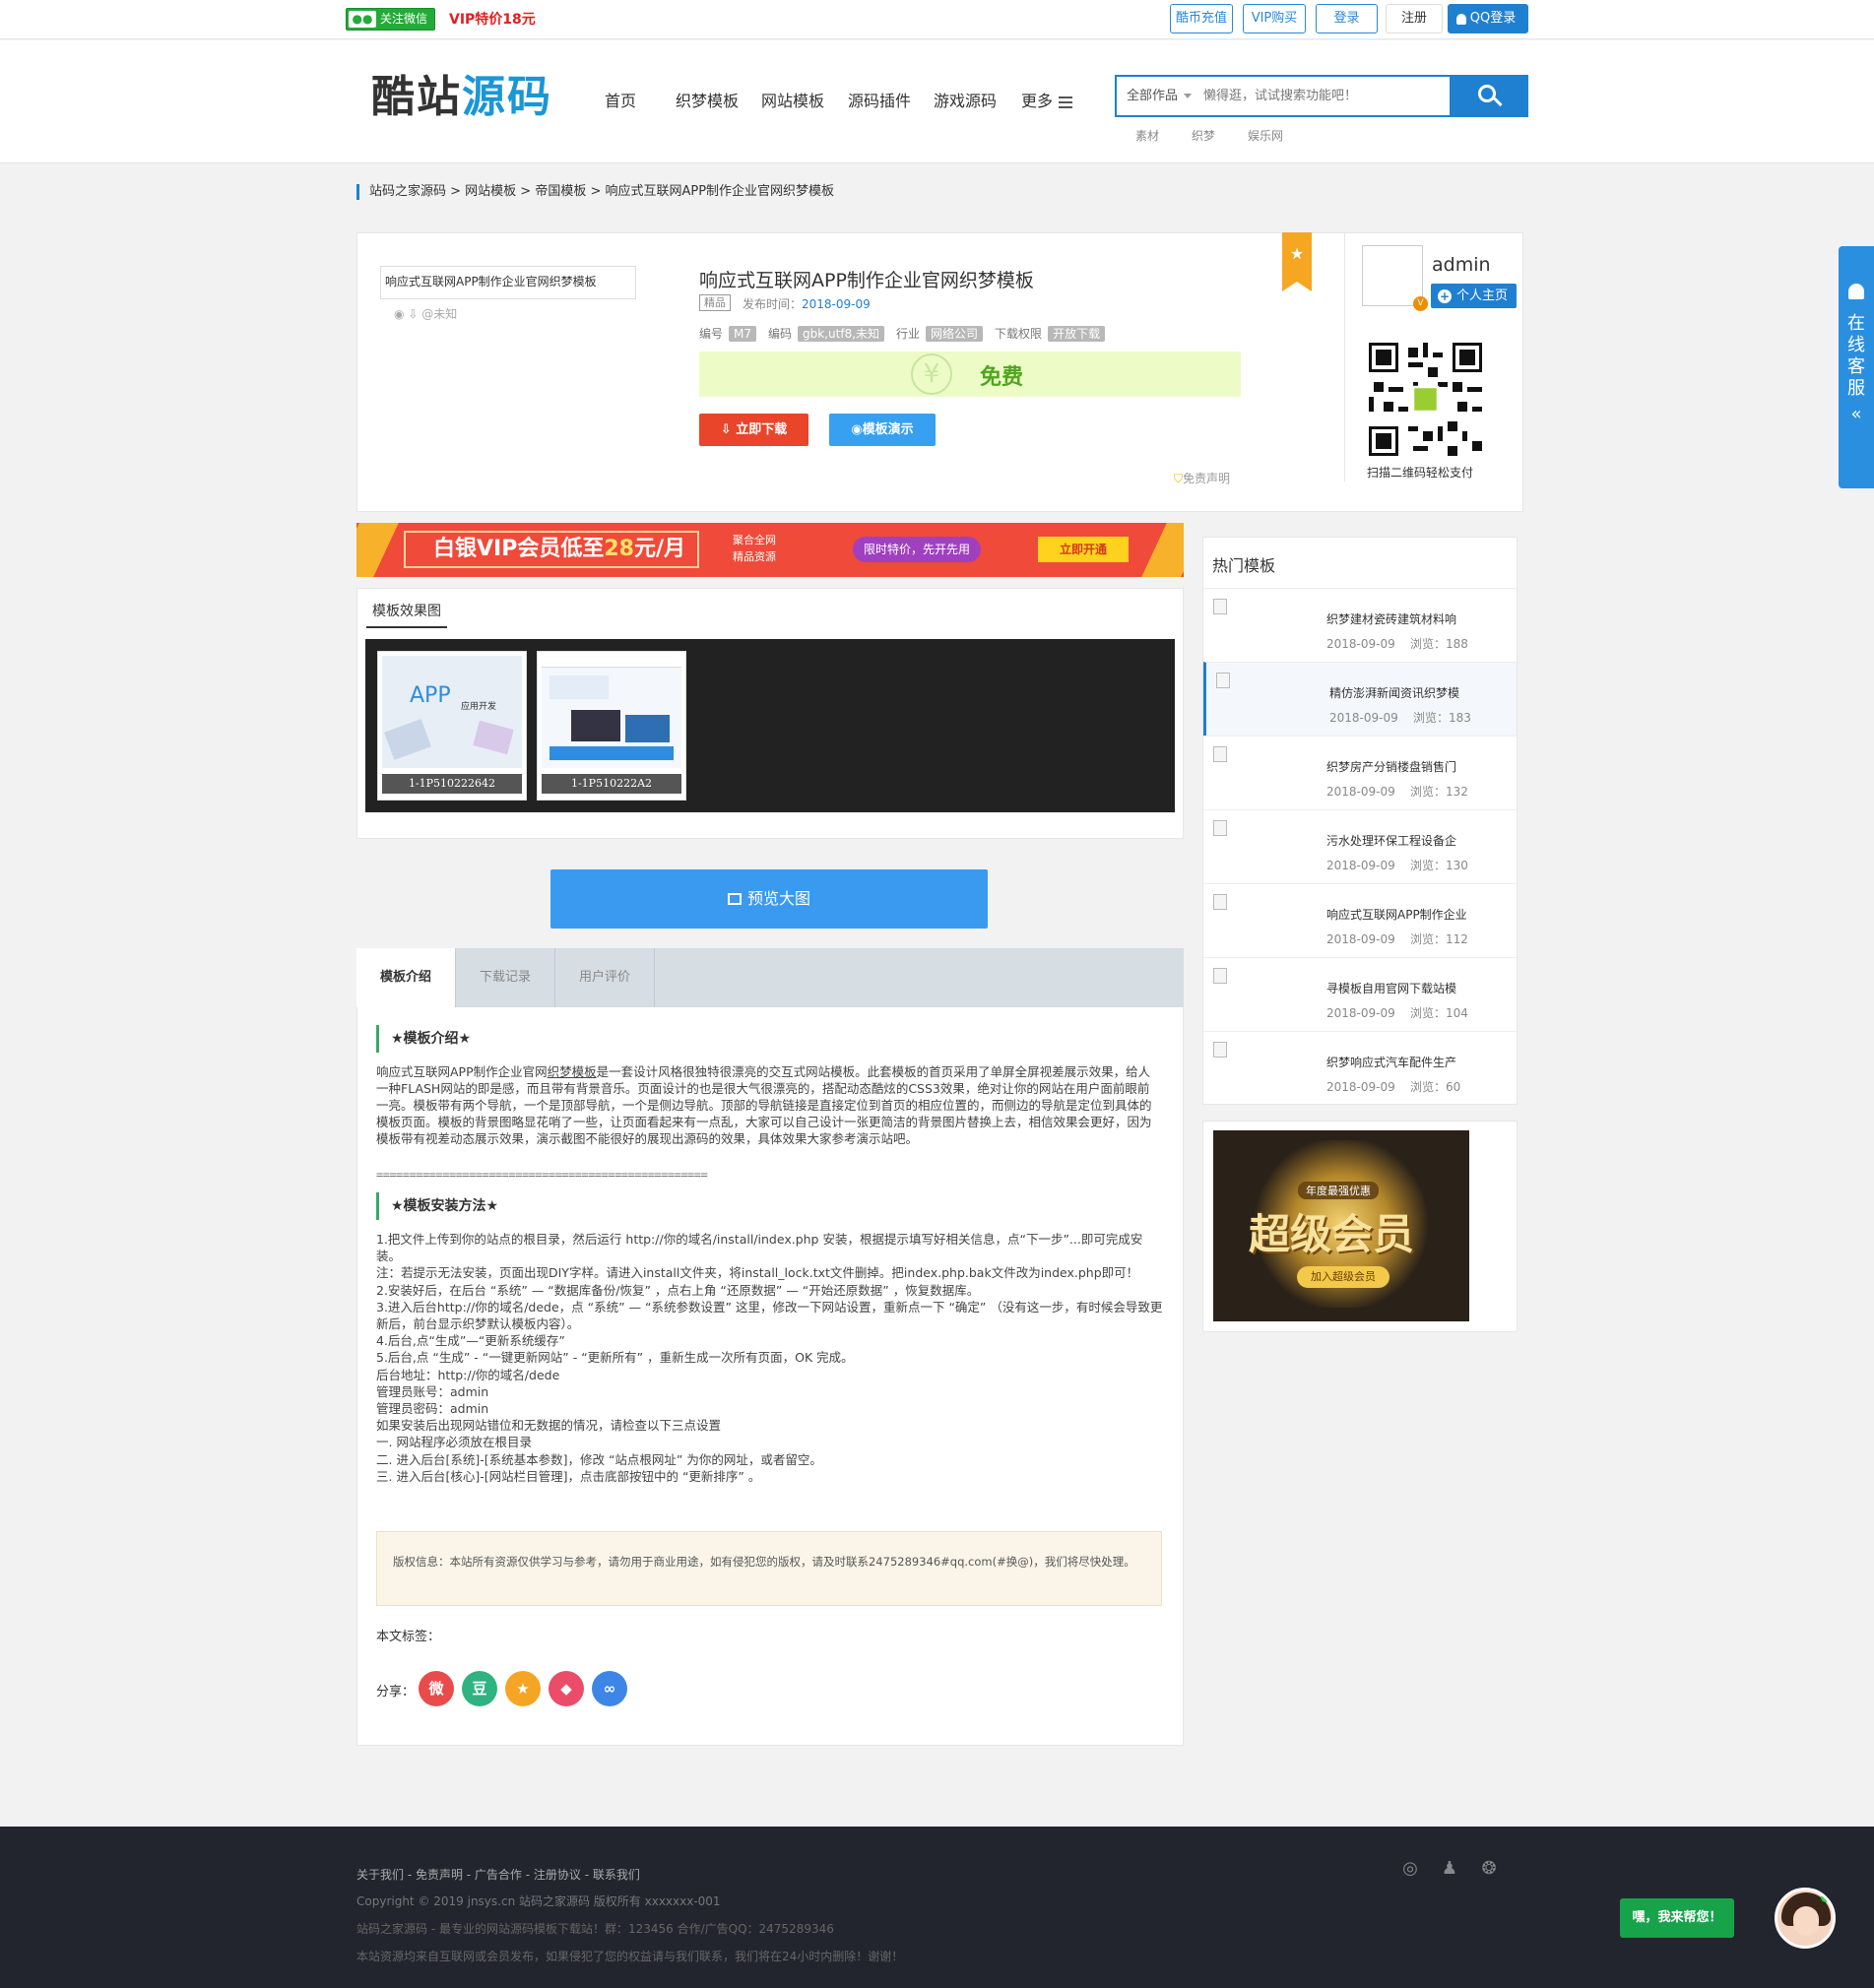 This screenshot has height=1988, width=1874. Describe the element at coordinates (1347, 18) in the screenshot. I see `login-button: 登录` at that location.